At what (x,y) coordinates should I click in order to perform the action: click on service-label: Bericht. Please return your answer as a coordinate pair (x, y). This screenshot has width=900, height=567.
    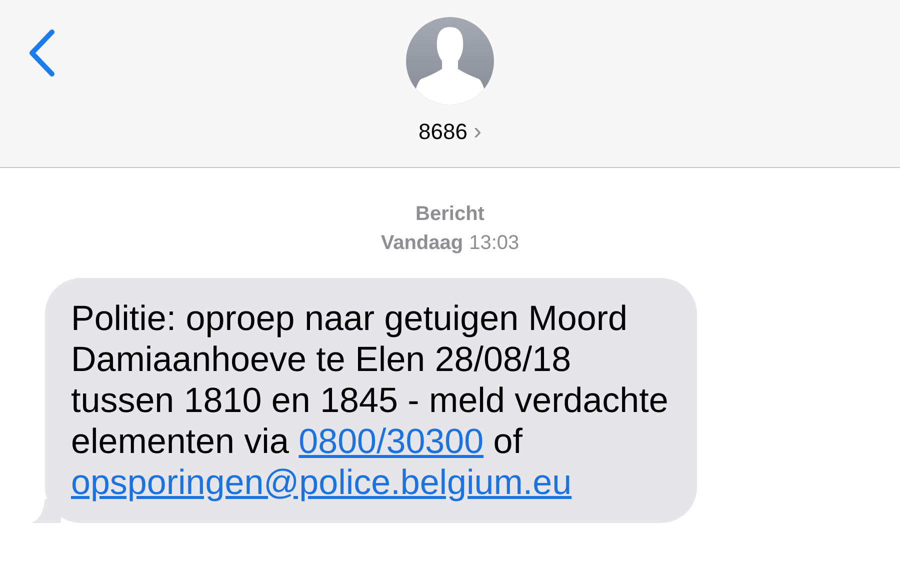
    Looking at the image, I should click on (450, 214).